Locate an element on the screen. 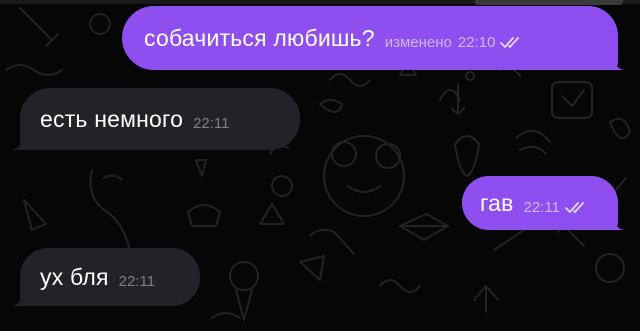 The height and width of the screenshot is (331, 640). message-text: собачиться любишь? is located at coordinates (259, 37).